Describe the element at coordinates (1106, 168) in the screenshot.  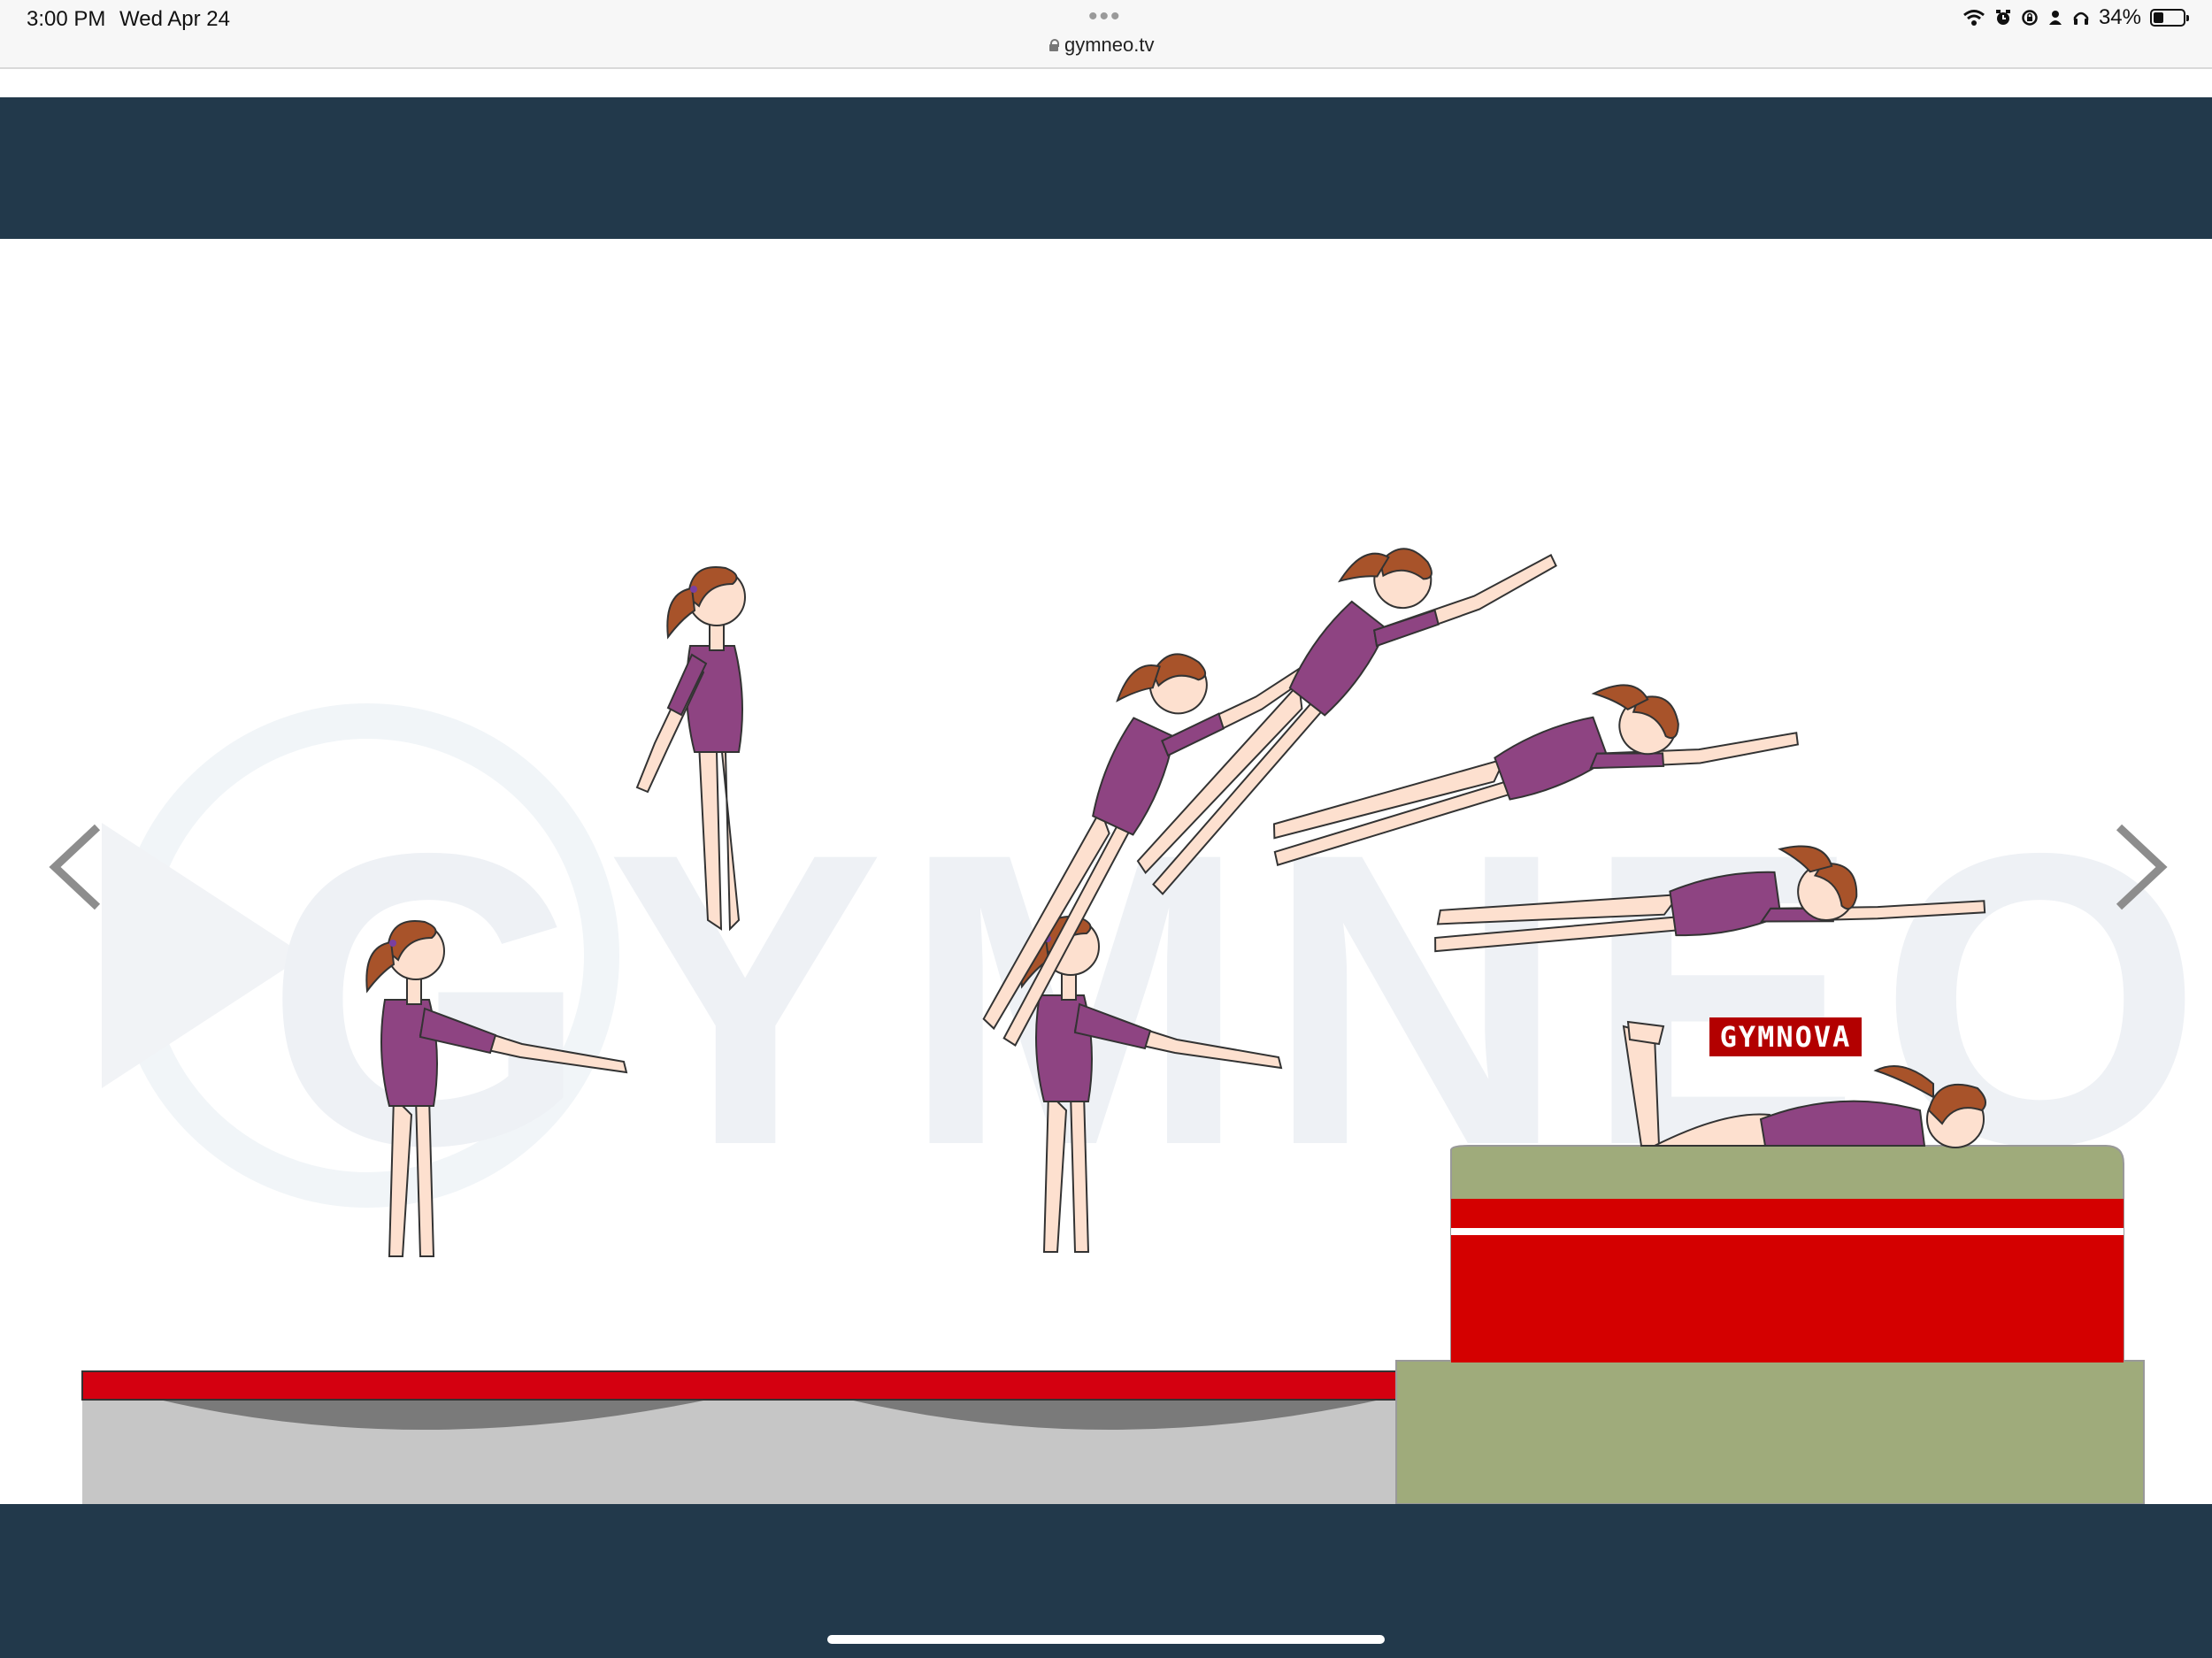
I see `site-header-band` at that location.